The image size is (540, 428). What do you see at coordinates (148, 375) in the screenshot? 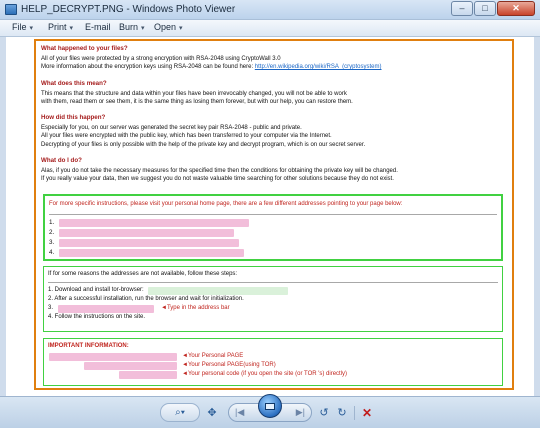
I see `redacted-personal-code` at bounding box center [148, 375].